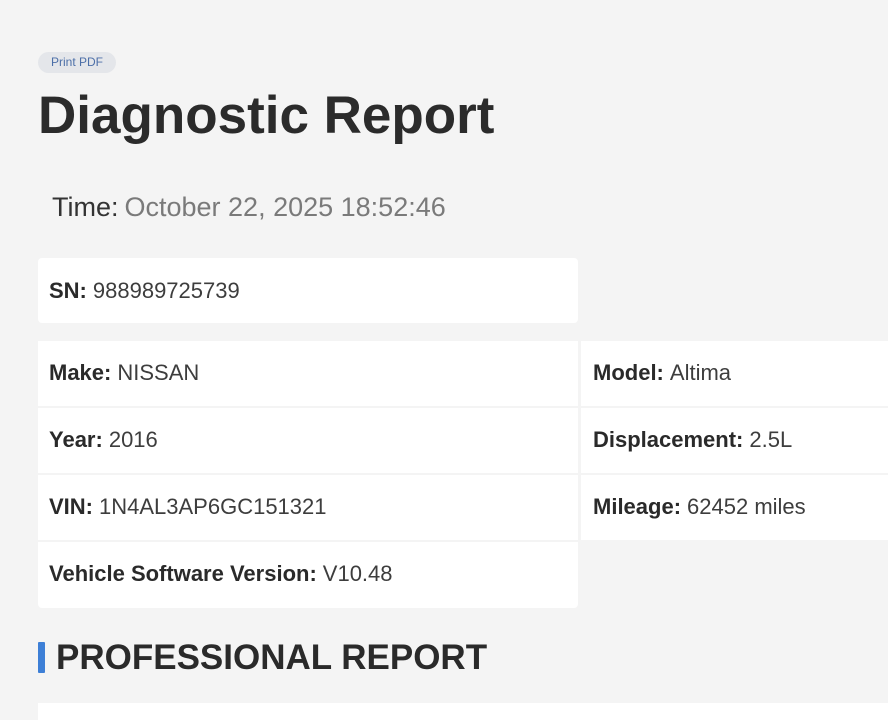  What do you see at coordinates (68, 290) in the screenshot?
I see `serial-number-label: SN:` at bounding box center [68, 290].